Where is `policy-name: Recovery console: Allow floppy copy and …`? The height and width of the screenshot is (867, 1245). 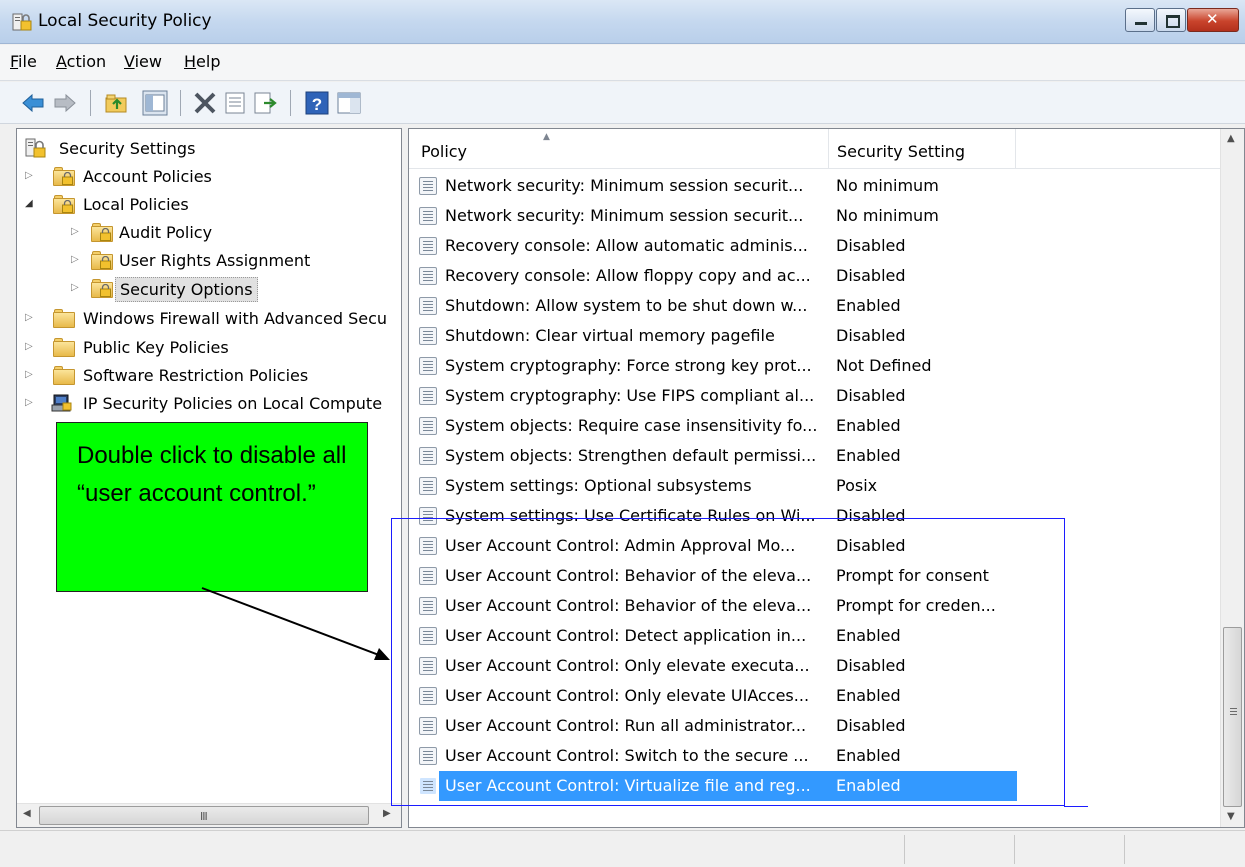 policy-name: Recovery console: Allow floppy copy and … is located at coordinates (628, 275).